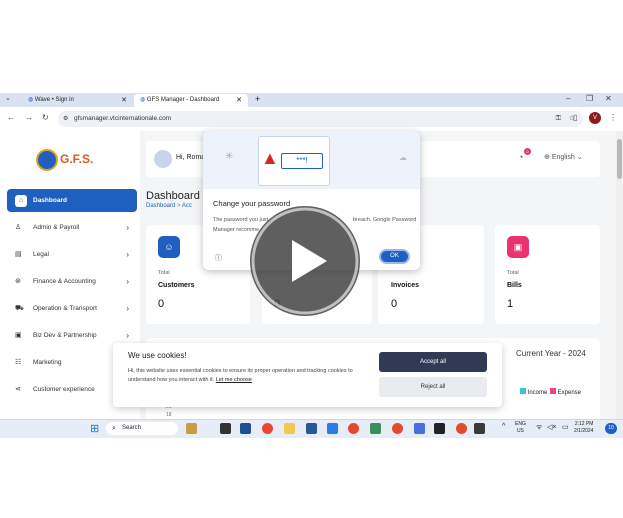 The width and height of the screenshot is (623, 518). What do you see at coordinates (18, 227) in the screenshot?
I see `user-icon: ♙` at bounding box center [18, 227].